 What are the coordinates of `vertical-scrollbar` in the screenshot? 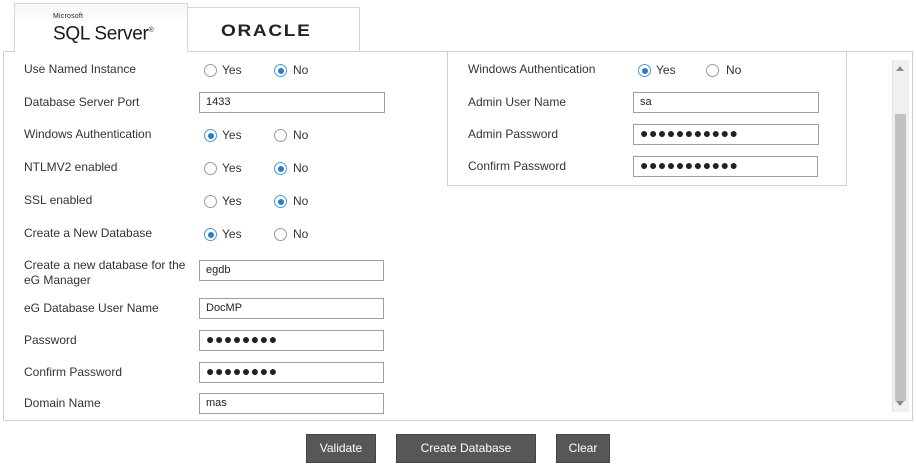 It's located at (900, 236).